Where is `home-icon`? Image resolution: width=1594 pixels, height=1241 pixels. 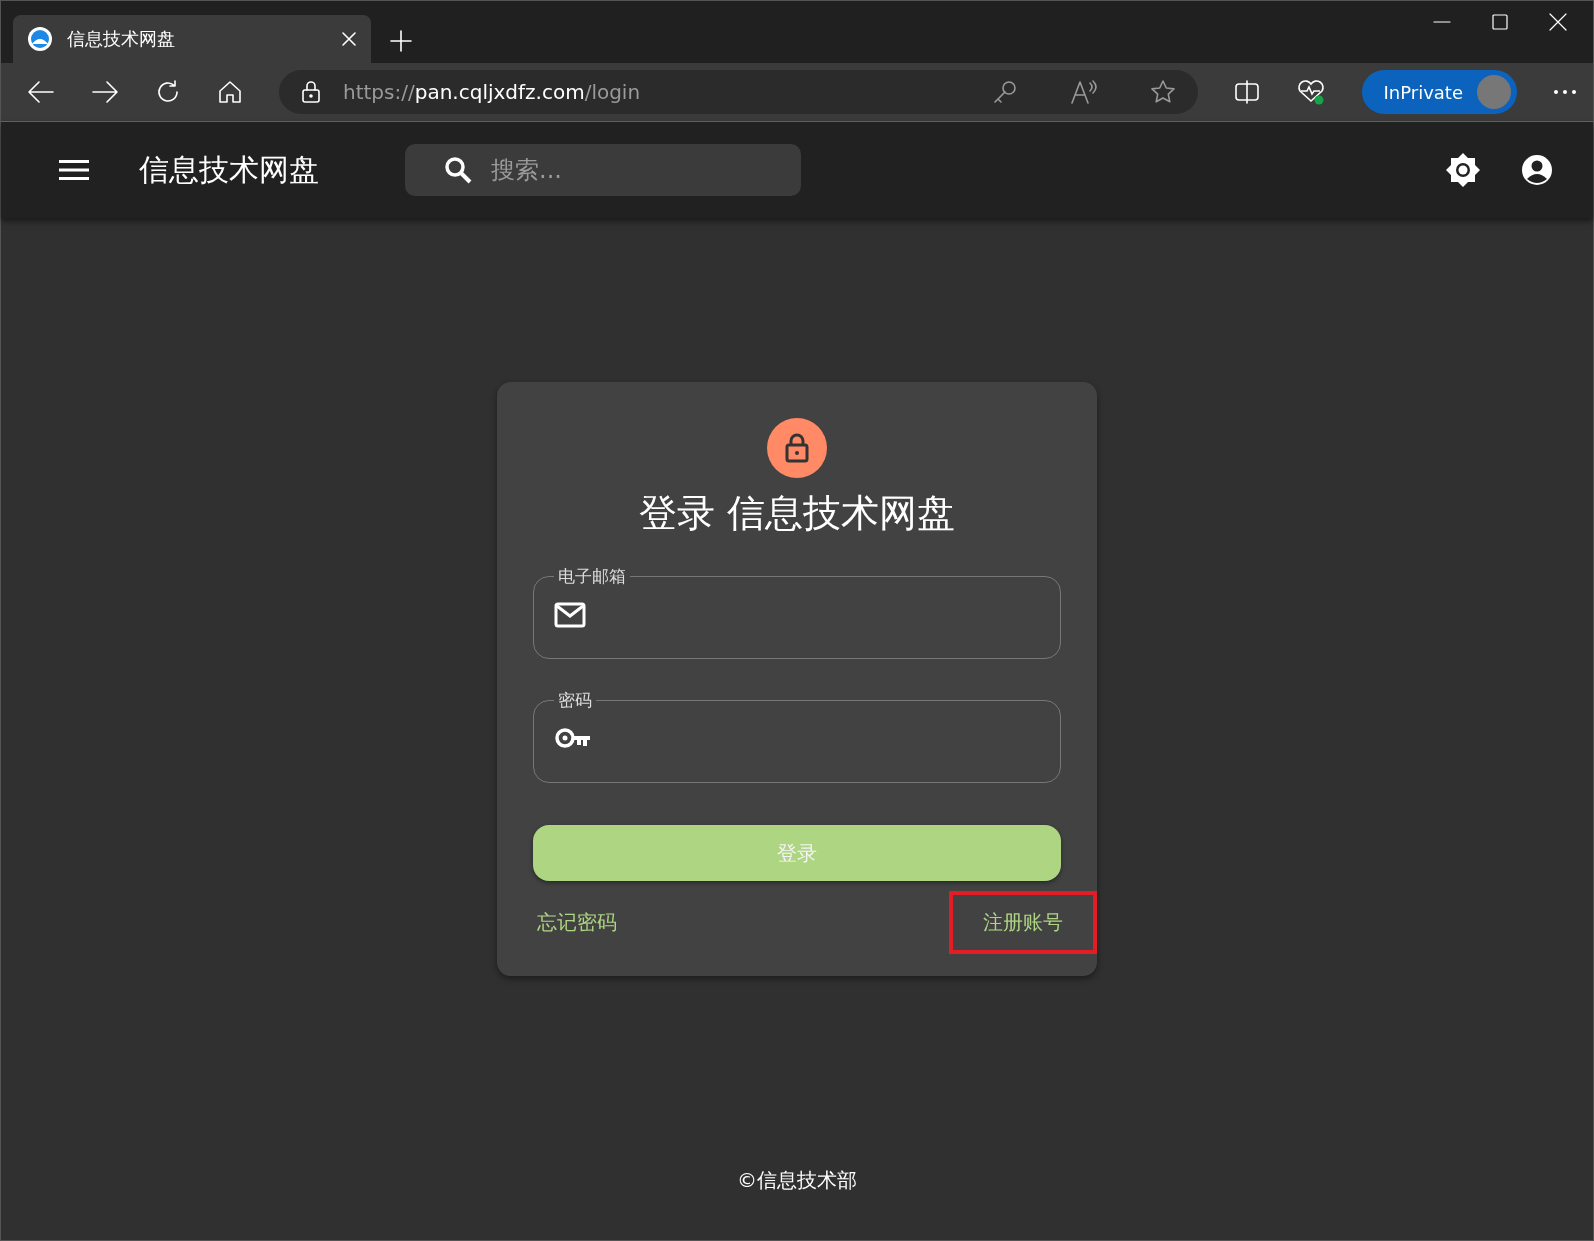
home-icon is located at coordinates (230, 92).